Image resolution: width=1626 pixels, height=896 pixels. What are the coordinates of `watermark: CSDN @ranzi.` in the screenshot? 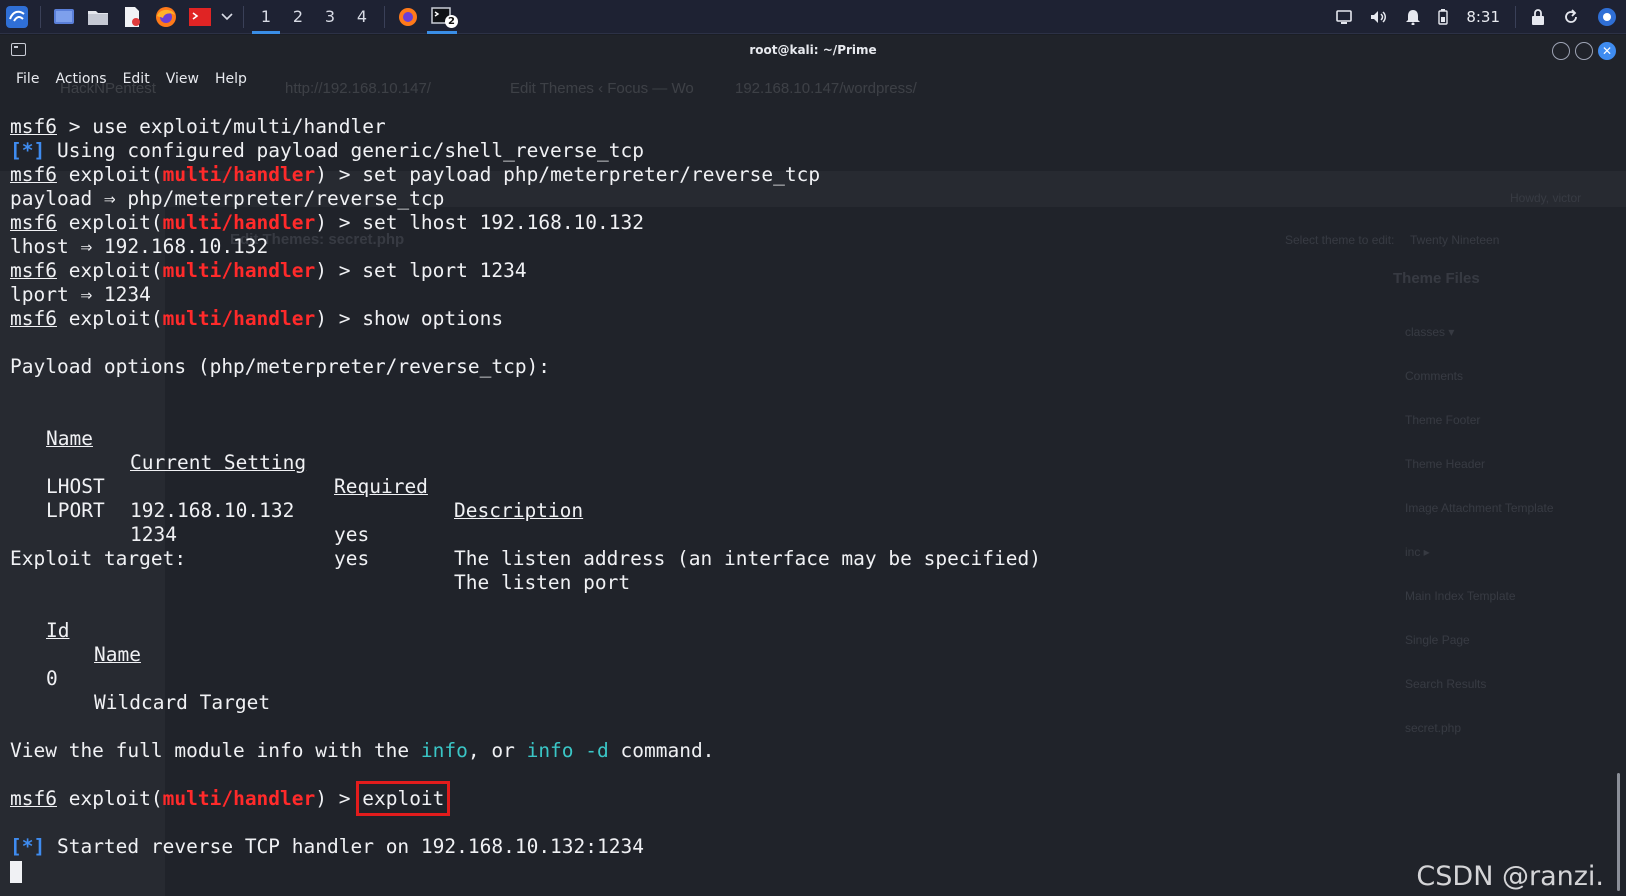 It's located at (1510, 876).